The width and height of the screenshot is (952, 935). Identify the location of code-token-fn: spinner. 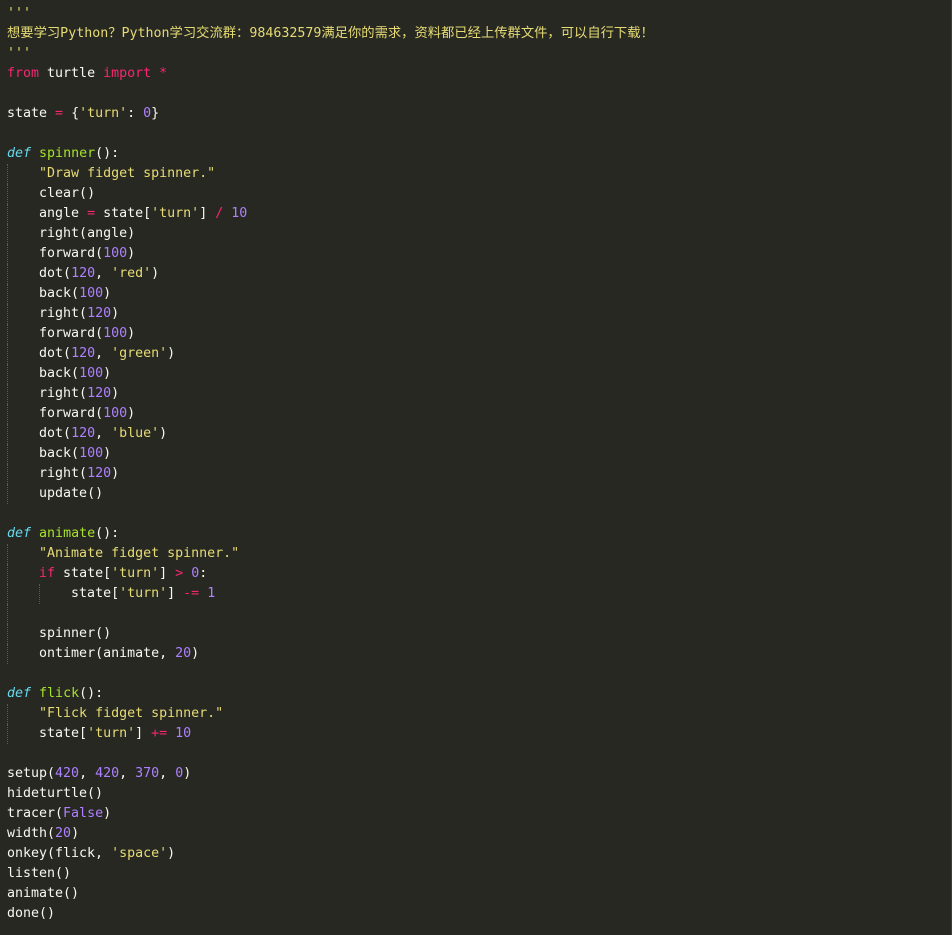
(67, 153).